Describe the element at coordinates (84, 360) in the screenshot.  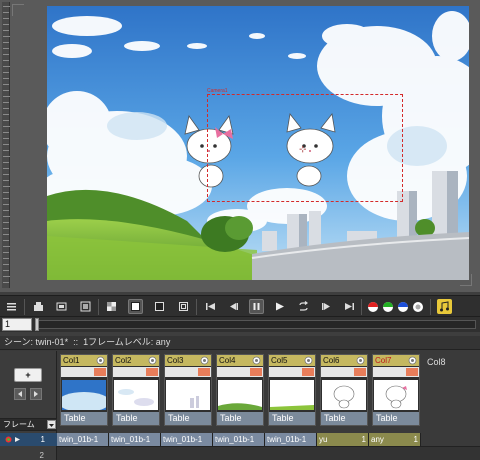
I see `column-header: Col1` at that location.